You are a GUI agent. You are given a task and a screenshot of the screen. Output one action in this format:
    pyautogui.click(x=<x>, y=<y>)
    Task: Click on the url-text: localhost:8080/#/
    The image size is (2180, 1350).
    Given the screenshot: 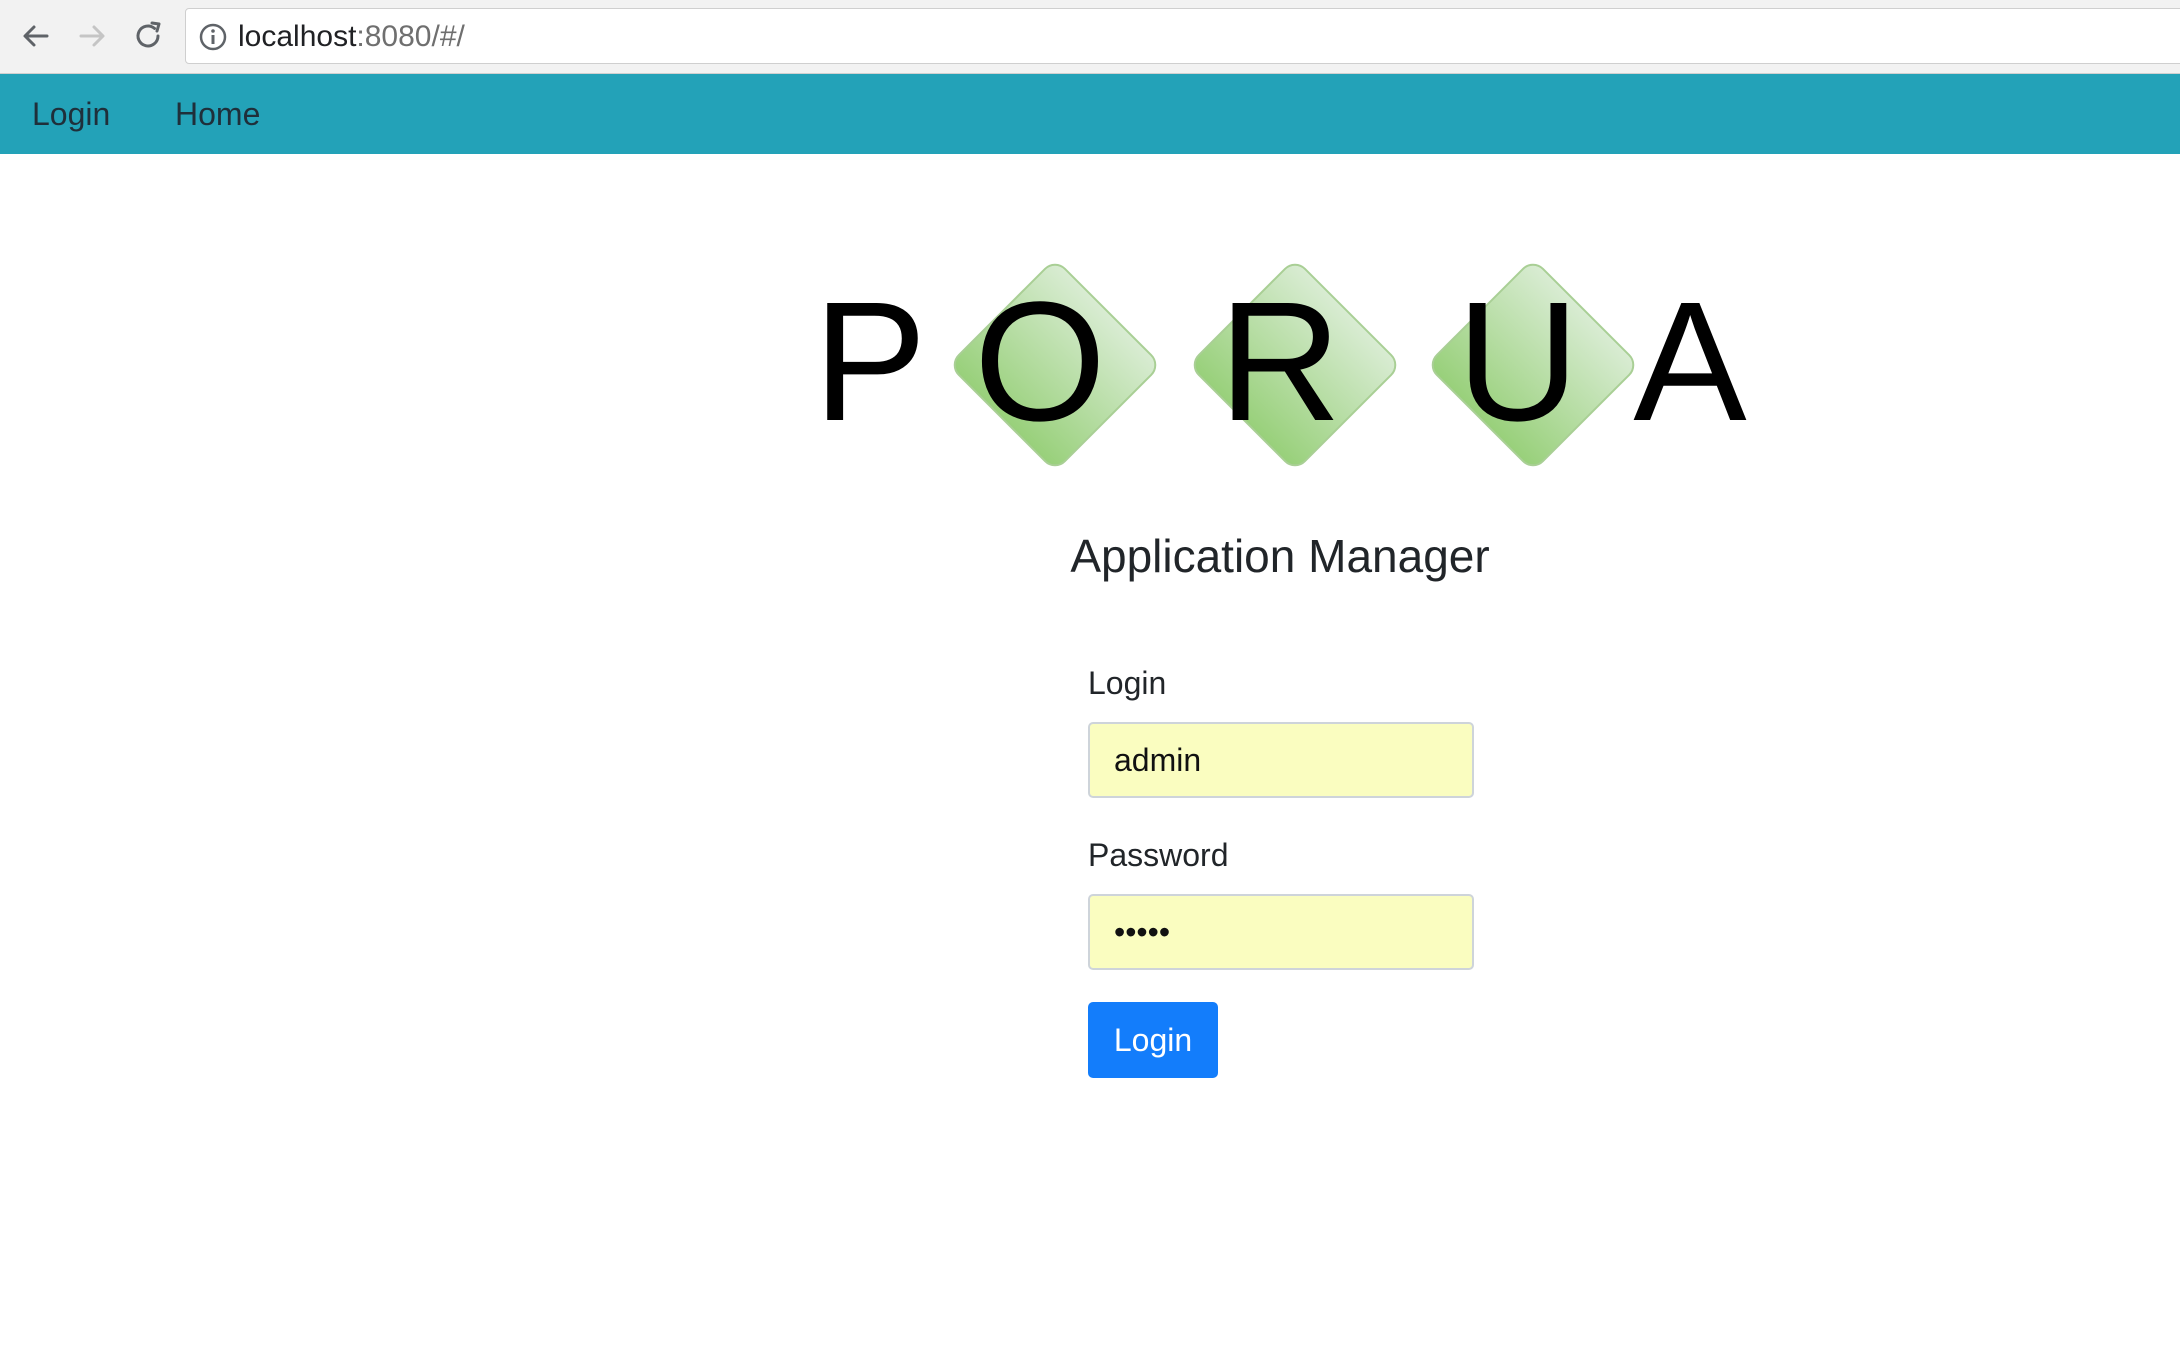 What is the action you would take?
    pyautogui.click(x=351, y=37)
    